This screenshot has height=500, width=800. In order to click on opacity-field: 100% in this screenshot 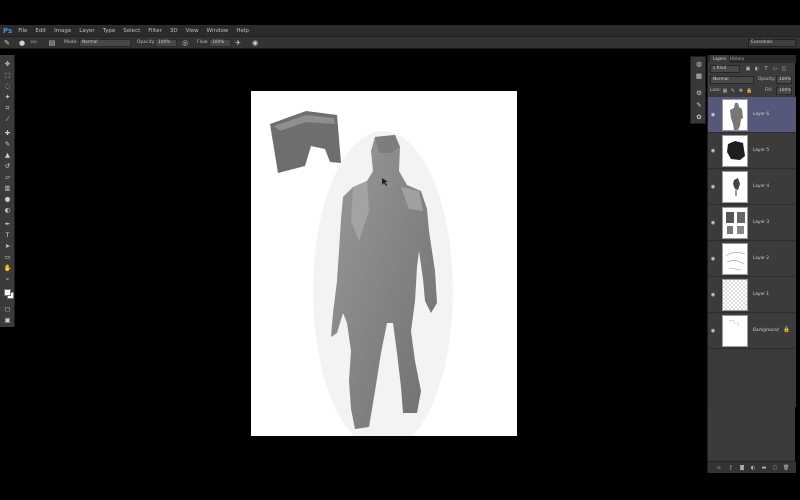, I will do `click(166, 43)`.